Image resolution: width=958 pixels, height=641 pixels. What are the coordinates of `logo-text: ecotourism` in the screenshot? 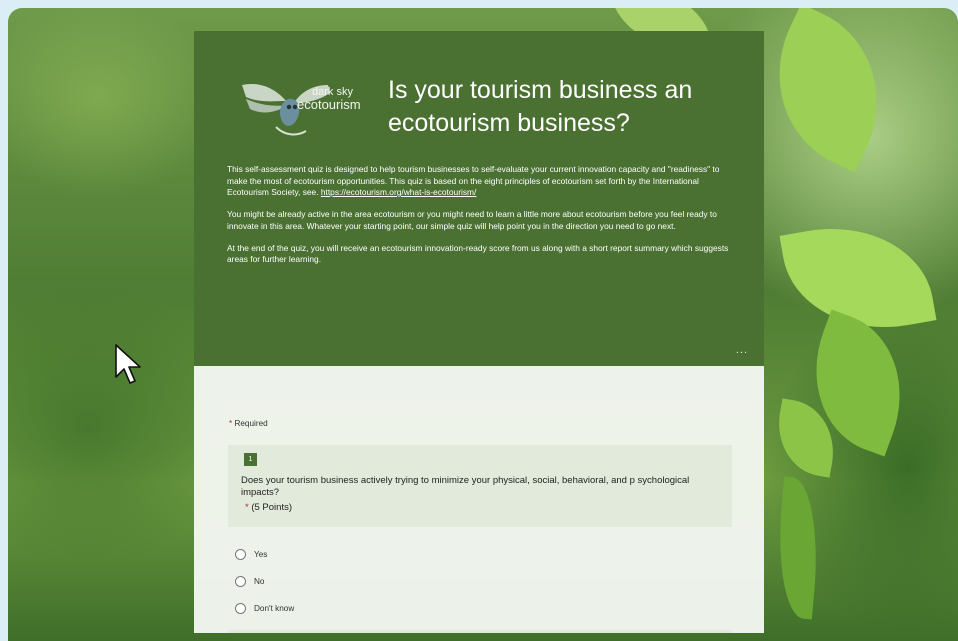 It's located at (329, 104).